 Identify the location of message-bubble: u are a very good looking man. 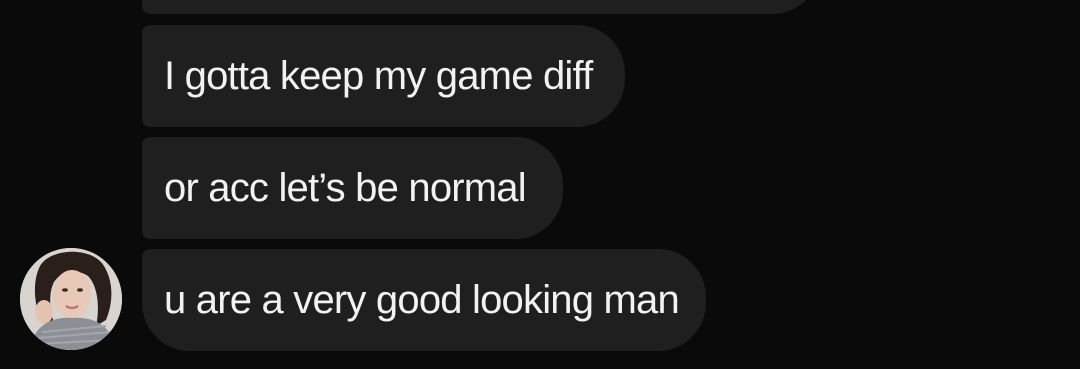
(424, 300).